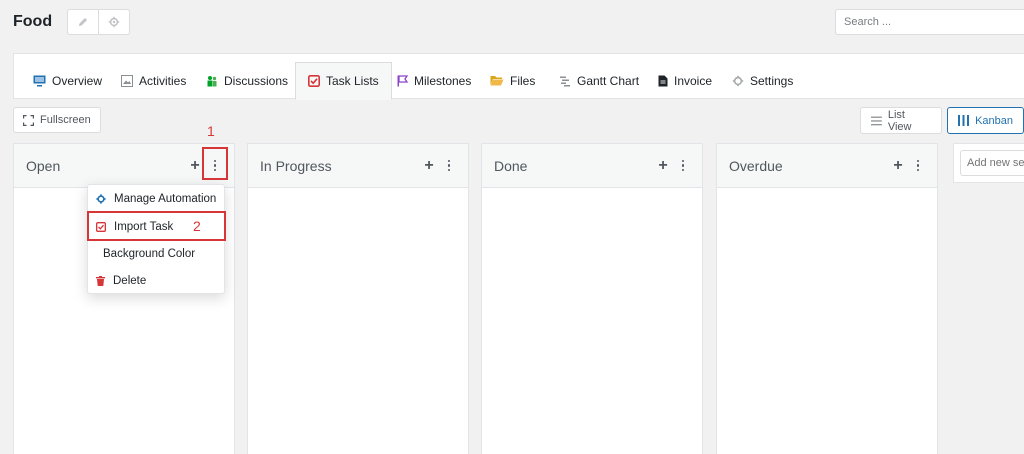 The image size is (1024, 454). What do you see at coordinates (256, 80) in the screenshot?
I see `tab-label: Discussions` at bounding box center [256, 80].